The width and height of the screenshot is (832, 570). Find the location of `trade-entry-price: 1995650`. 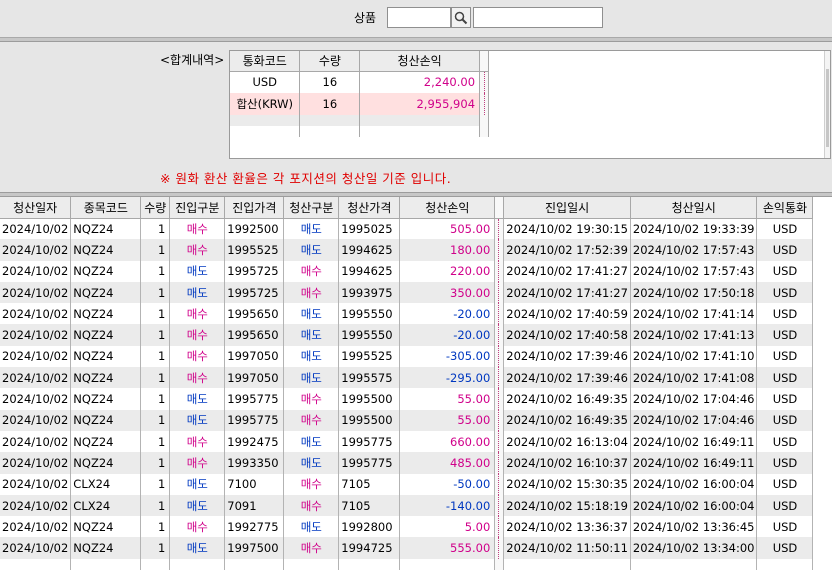

trade-entry-price: 1995650 is located at coordinates (254, 335).